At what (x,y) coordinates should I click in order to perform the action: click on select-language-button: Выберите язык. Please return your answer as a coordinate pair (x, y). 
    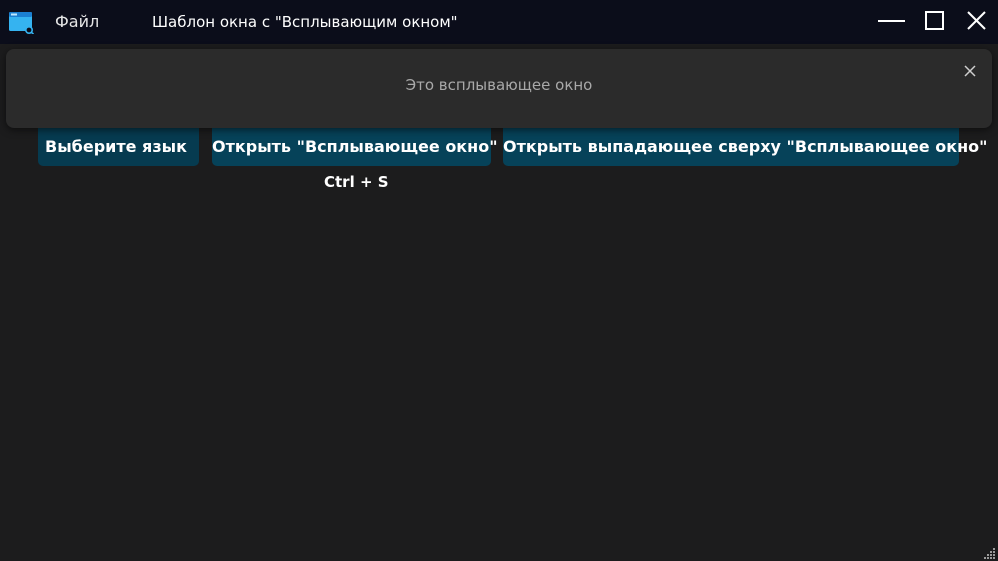
    Looking at the image, I should click on (118, 146).